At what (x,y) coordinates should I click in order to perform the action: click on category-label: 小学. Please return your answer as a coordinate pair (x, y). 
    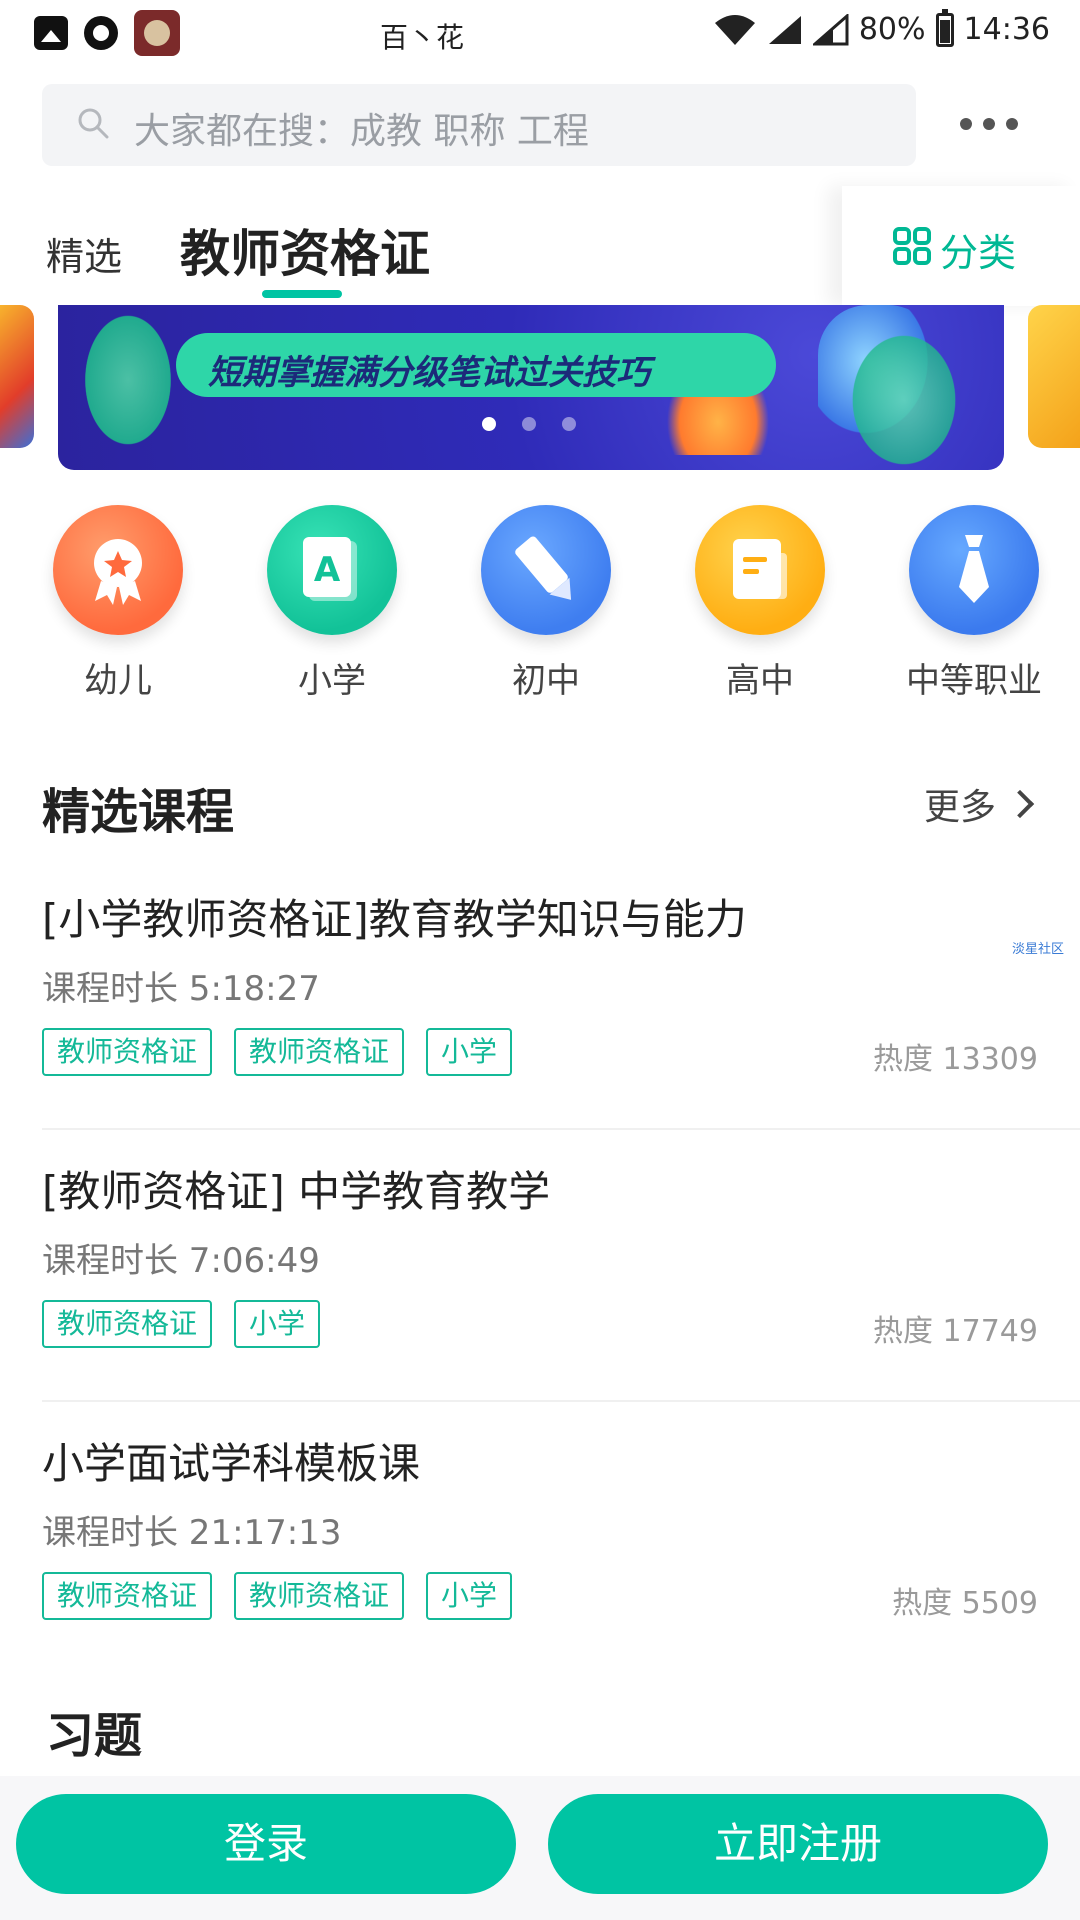
    Looking at the image, I should click on (332, 681).